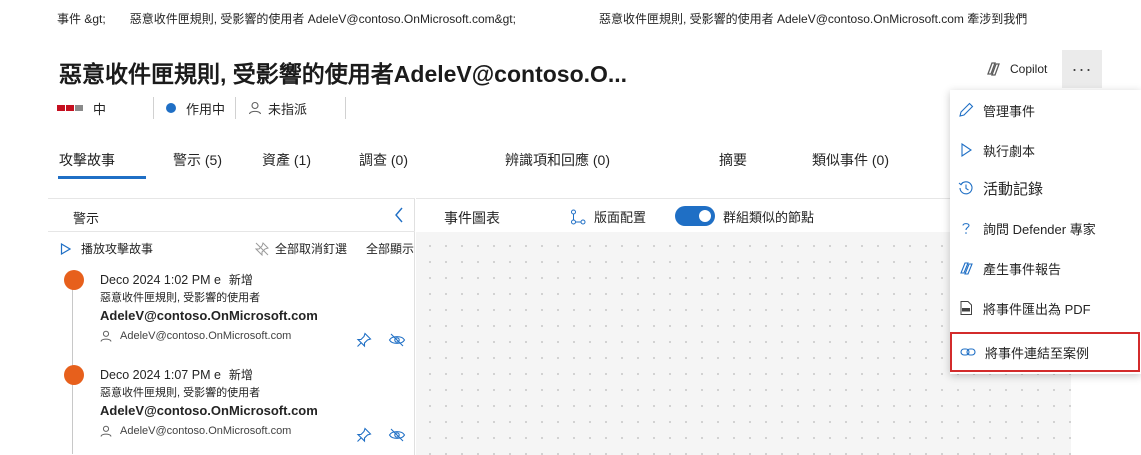  I want to click on more-options-button: ···, so click(1082, 69).